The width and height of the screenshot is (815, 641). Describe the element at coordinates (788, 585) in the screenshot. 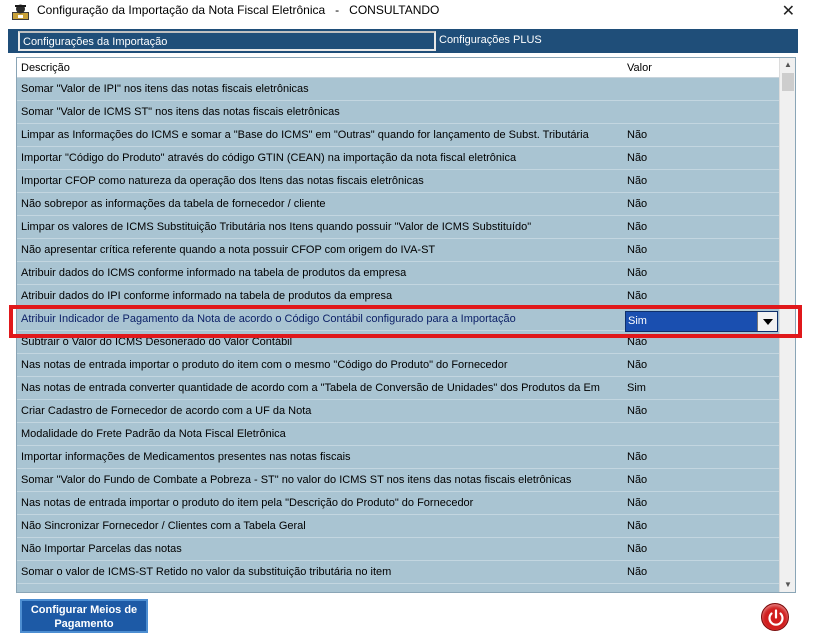

I see `scroll-down-icon: ▼` at that location.